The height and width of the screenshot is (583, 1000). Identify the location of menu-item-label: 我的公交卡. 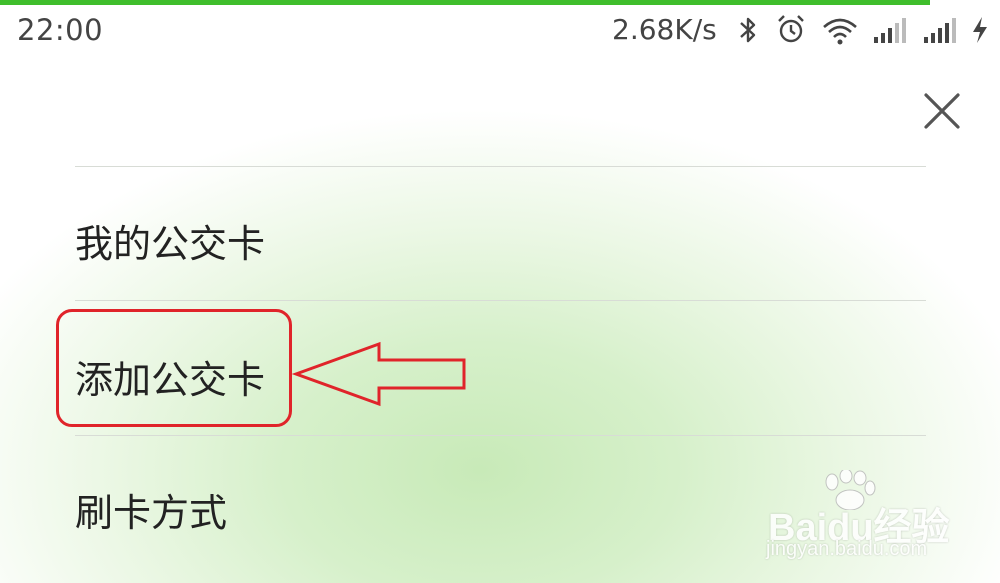
(170, 244).